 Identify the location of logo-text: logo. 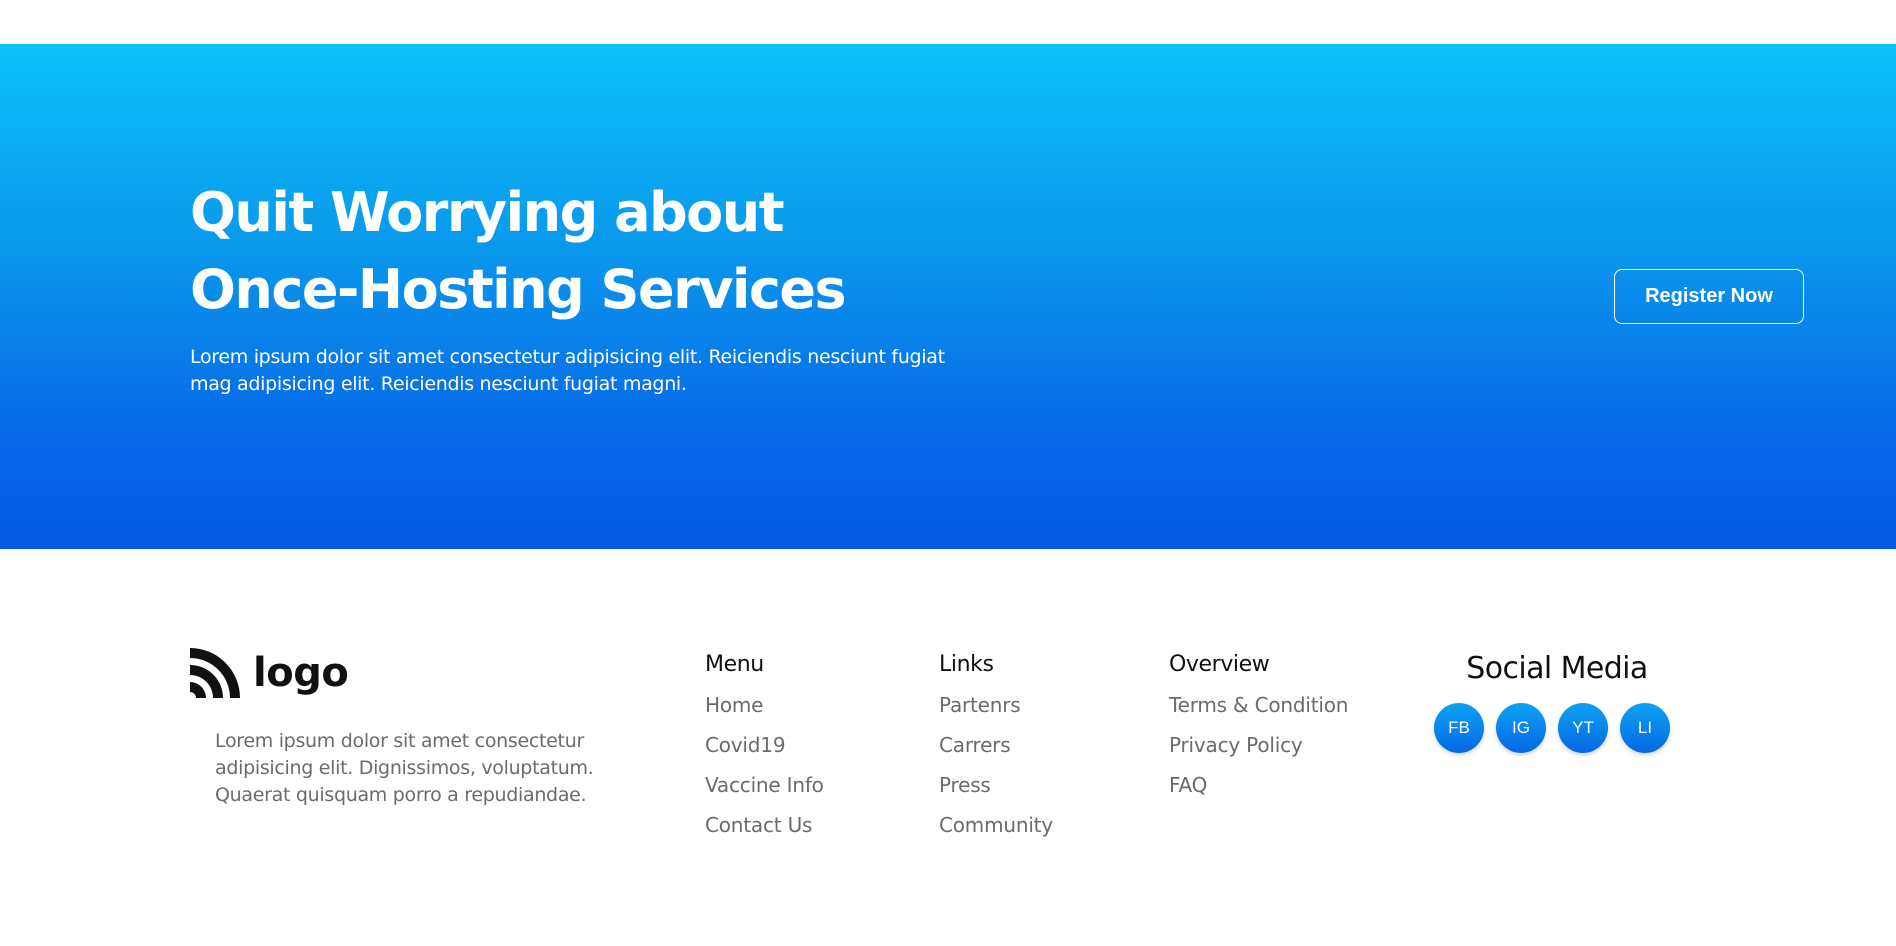
(301, 673).